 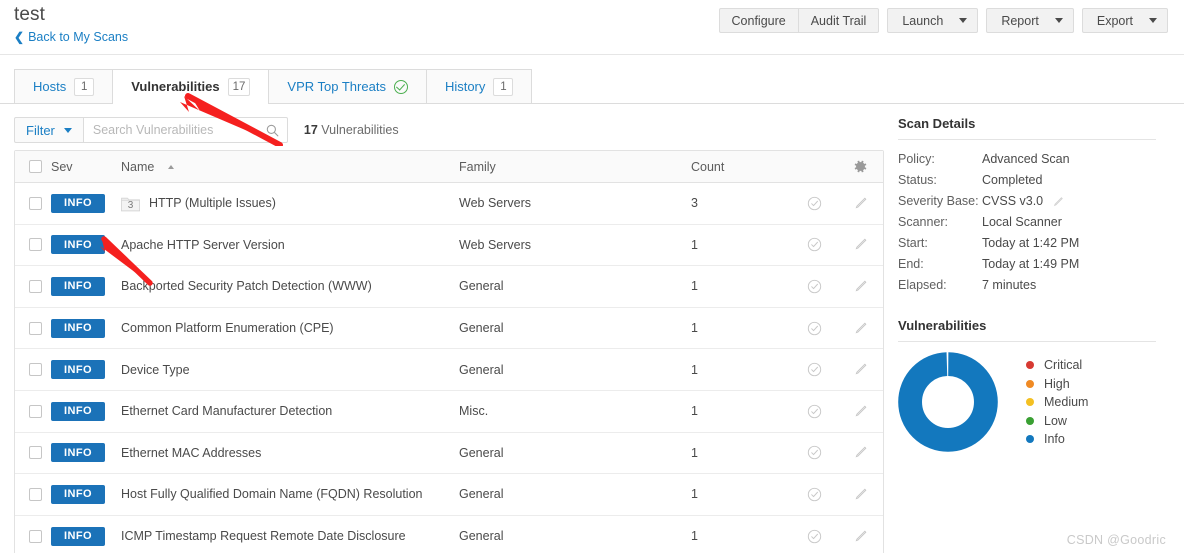 I want to click on scan-detail-label: Scanner:, so click(x=923, y=222).